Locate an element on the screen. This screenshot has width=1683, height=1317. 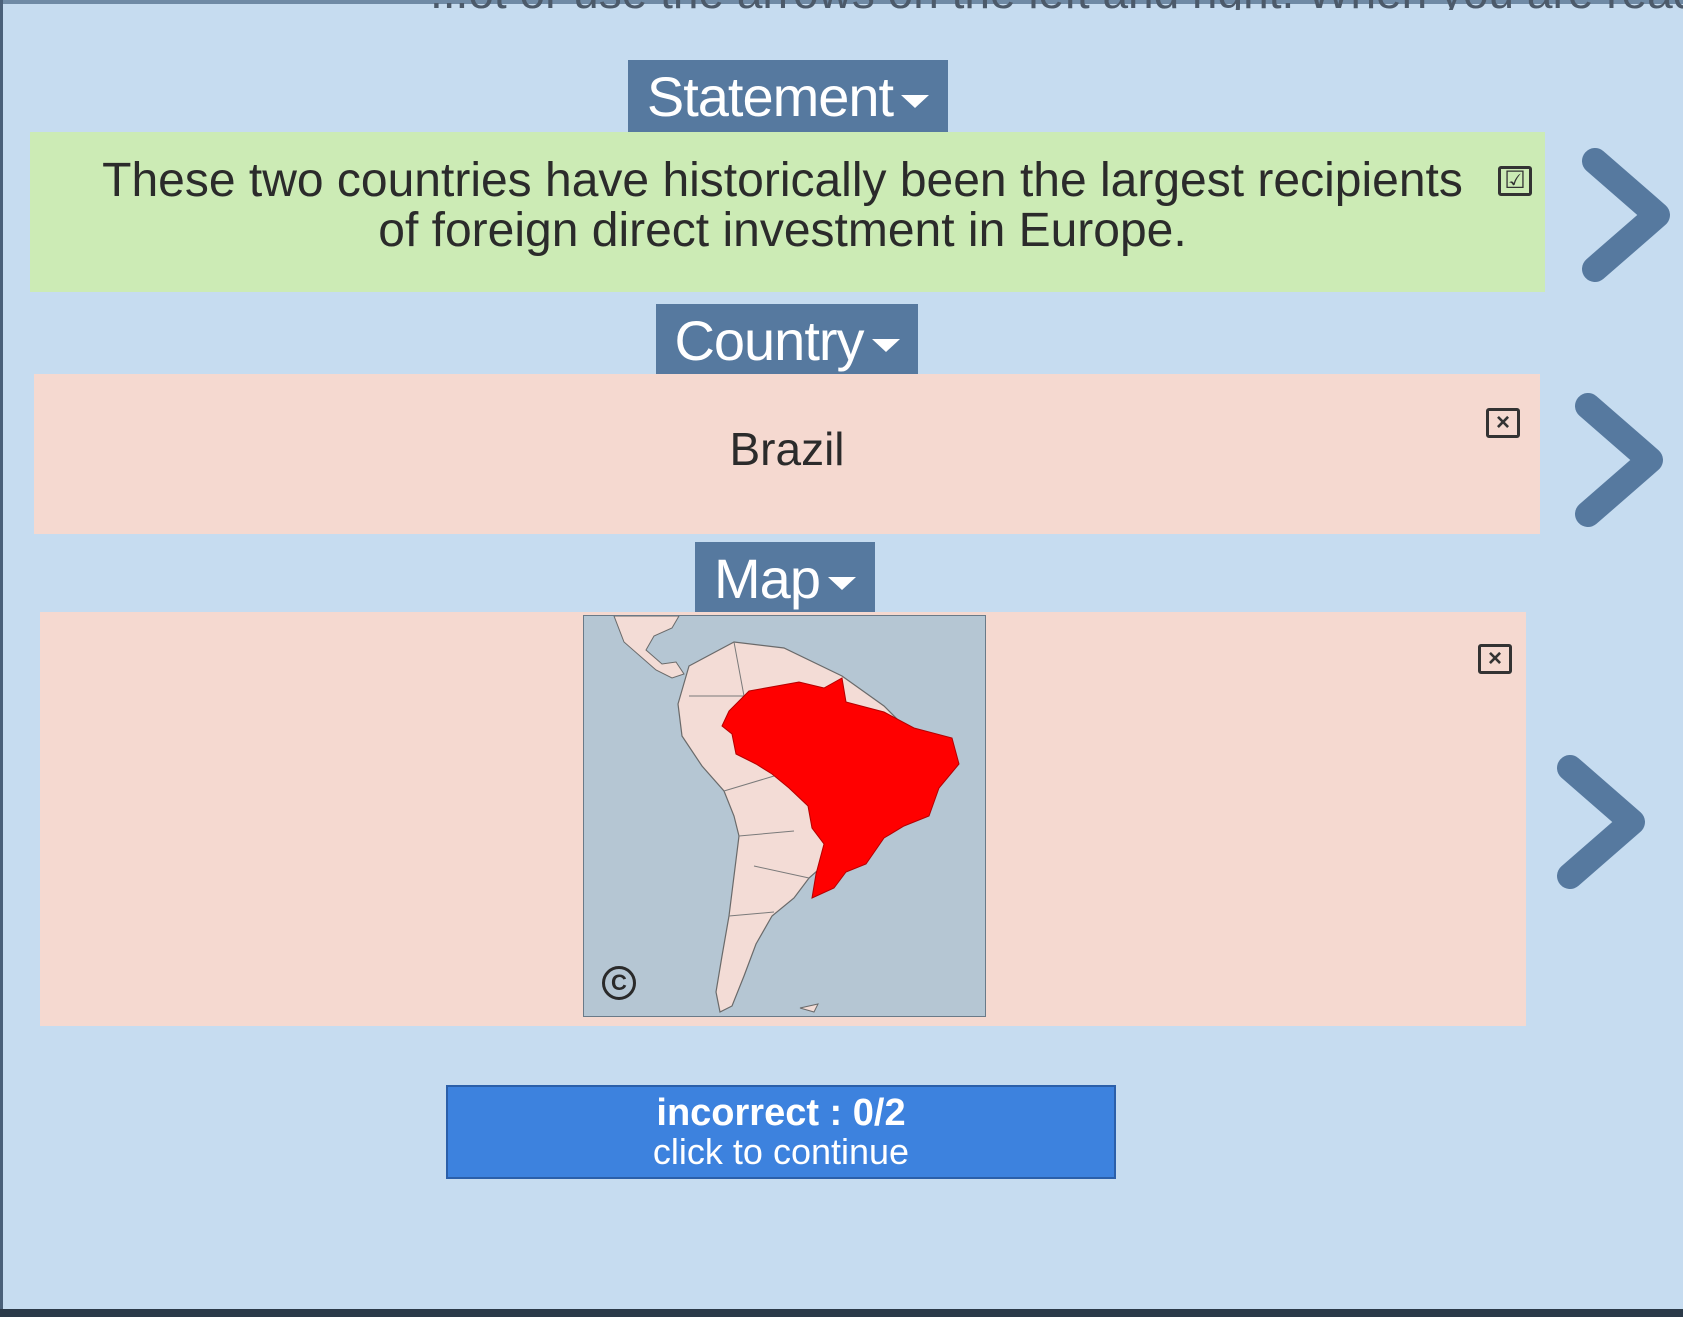
left-edge is located at coordinates (1, 658).